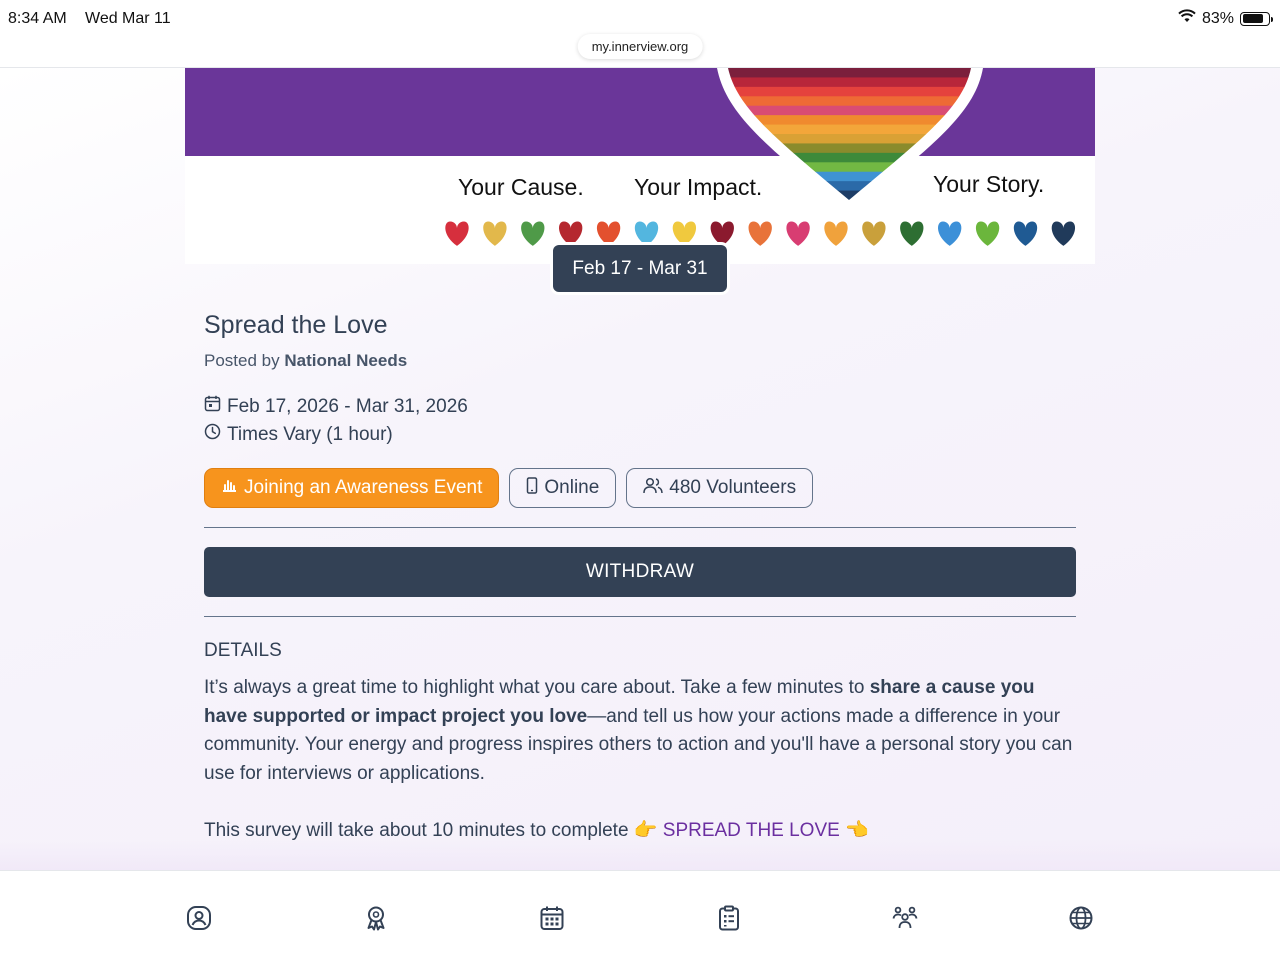  I want to click on tab-explore, so click(1081, 918).